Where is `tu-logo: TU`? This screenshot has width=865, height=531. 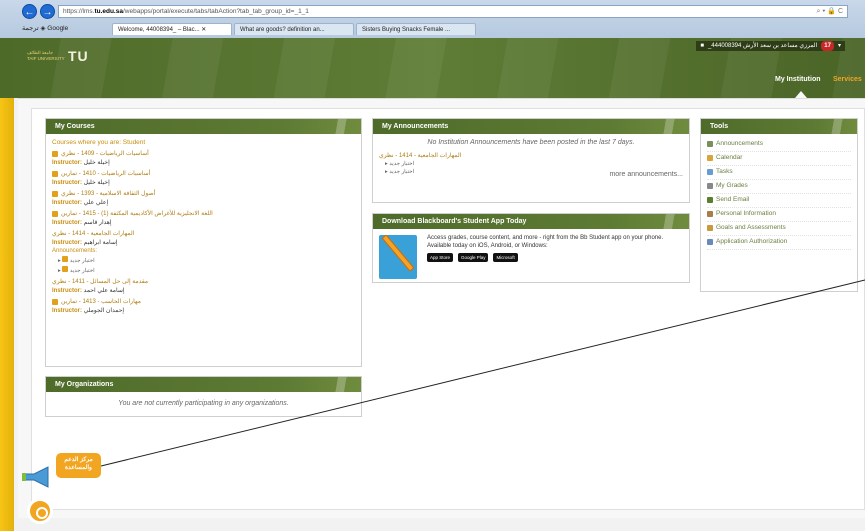 tu-logo: TU is located at coordinates (78, 56).